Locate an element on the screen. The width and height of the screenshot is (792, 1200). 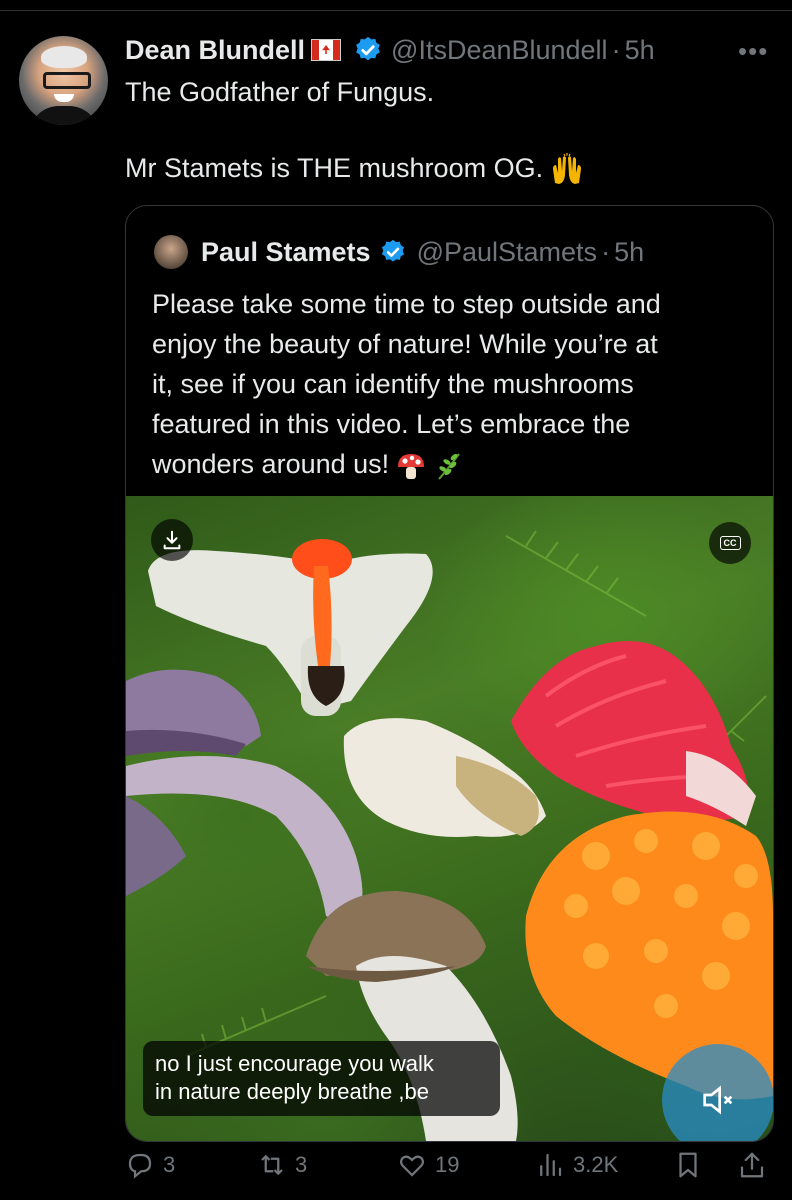
views-button: 3.2K is located at coordinates (576, 1165).